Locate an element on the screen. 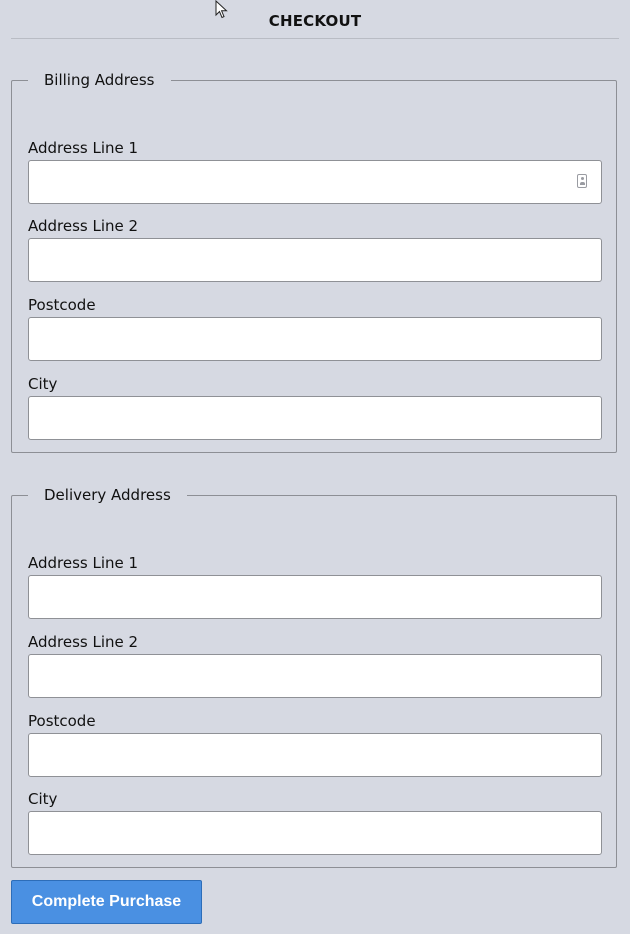 The width and height of the screenshot is (630, 934). delivery-address-line-2-field: Address Line 2 is located at coordinates (315, 665).